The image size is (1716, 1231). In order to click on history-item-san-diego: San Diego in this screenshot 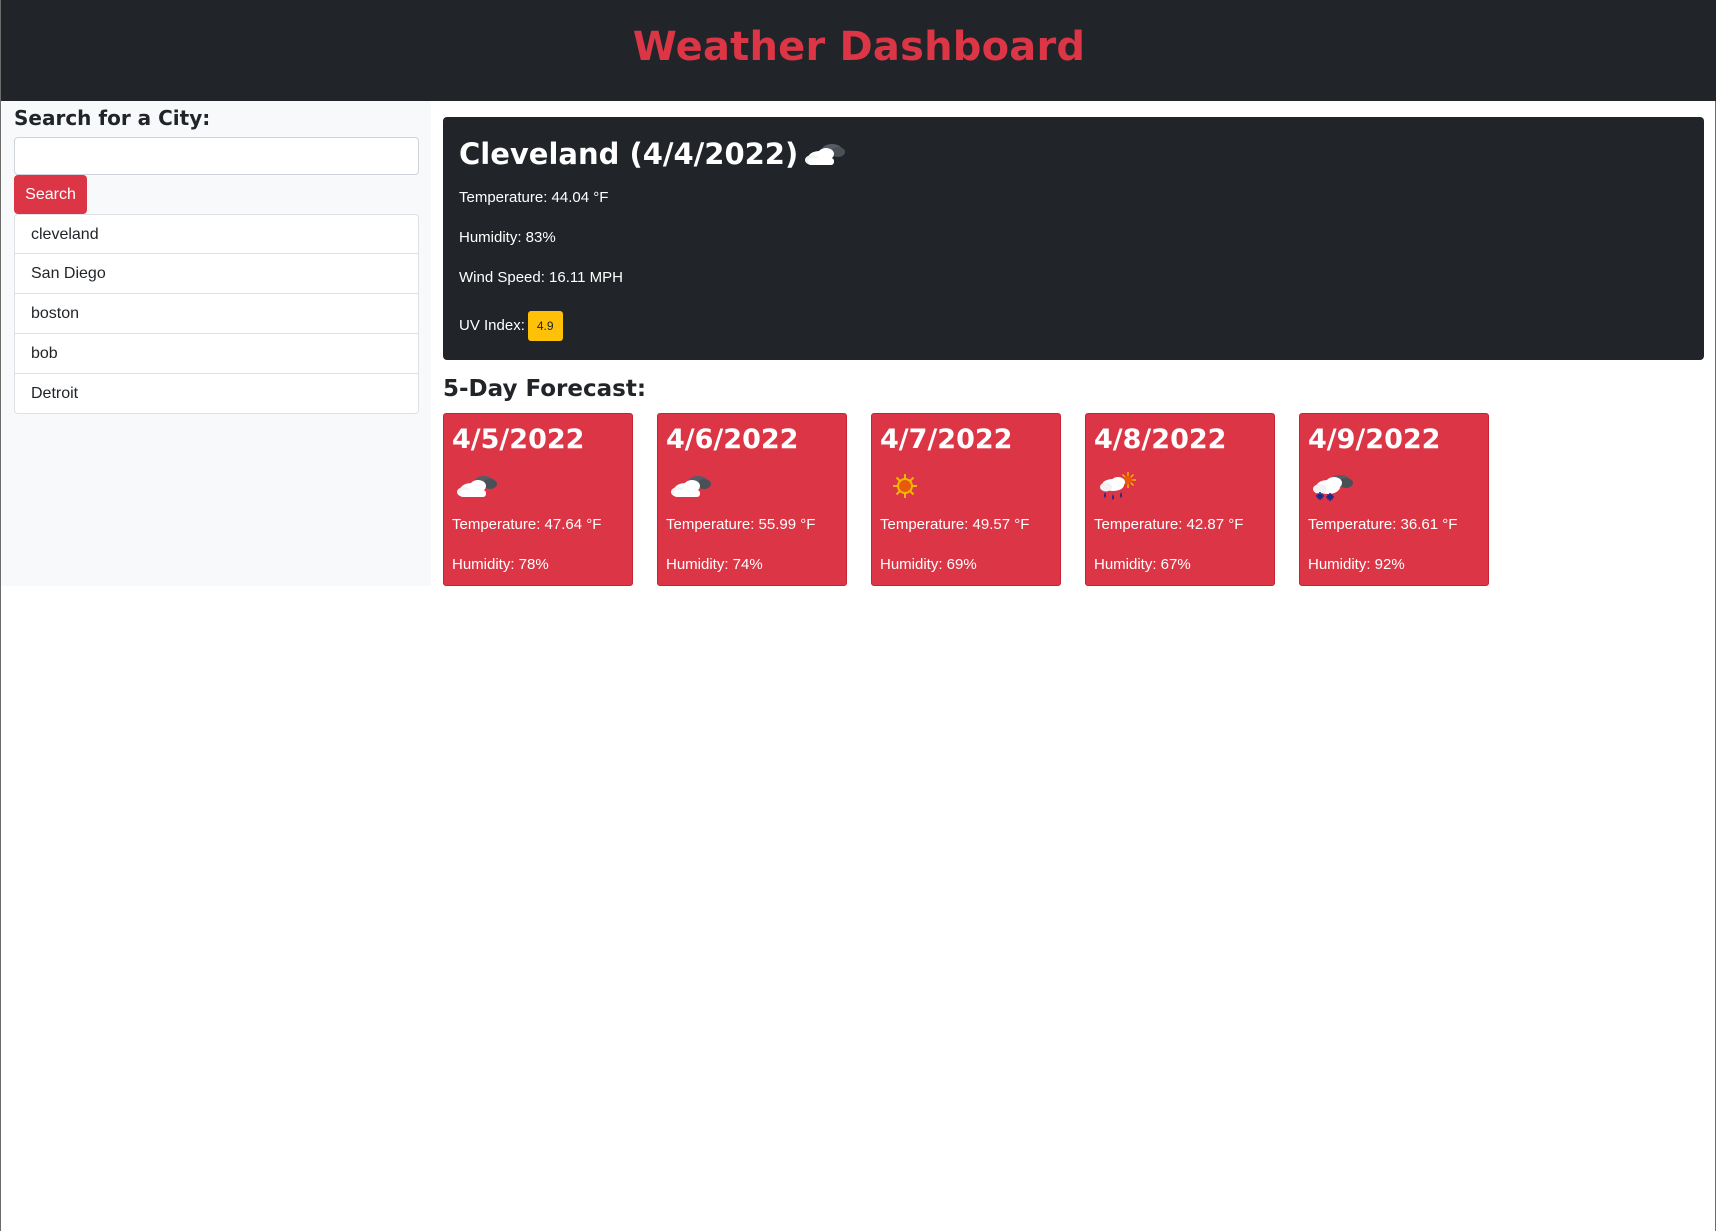, I will do `click(216, 274)`.